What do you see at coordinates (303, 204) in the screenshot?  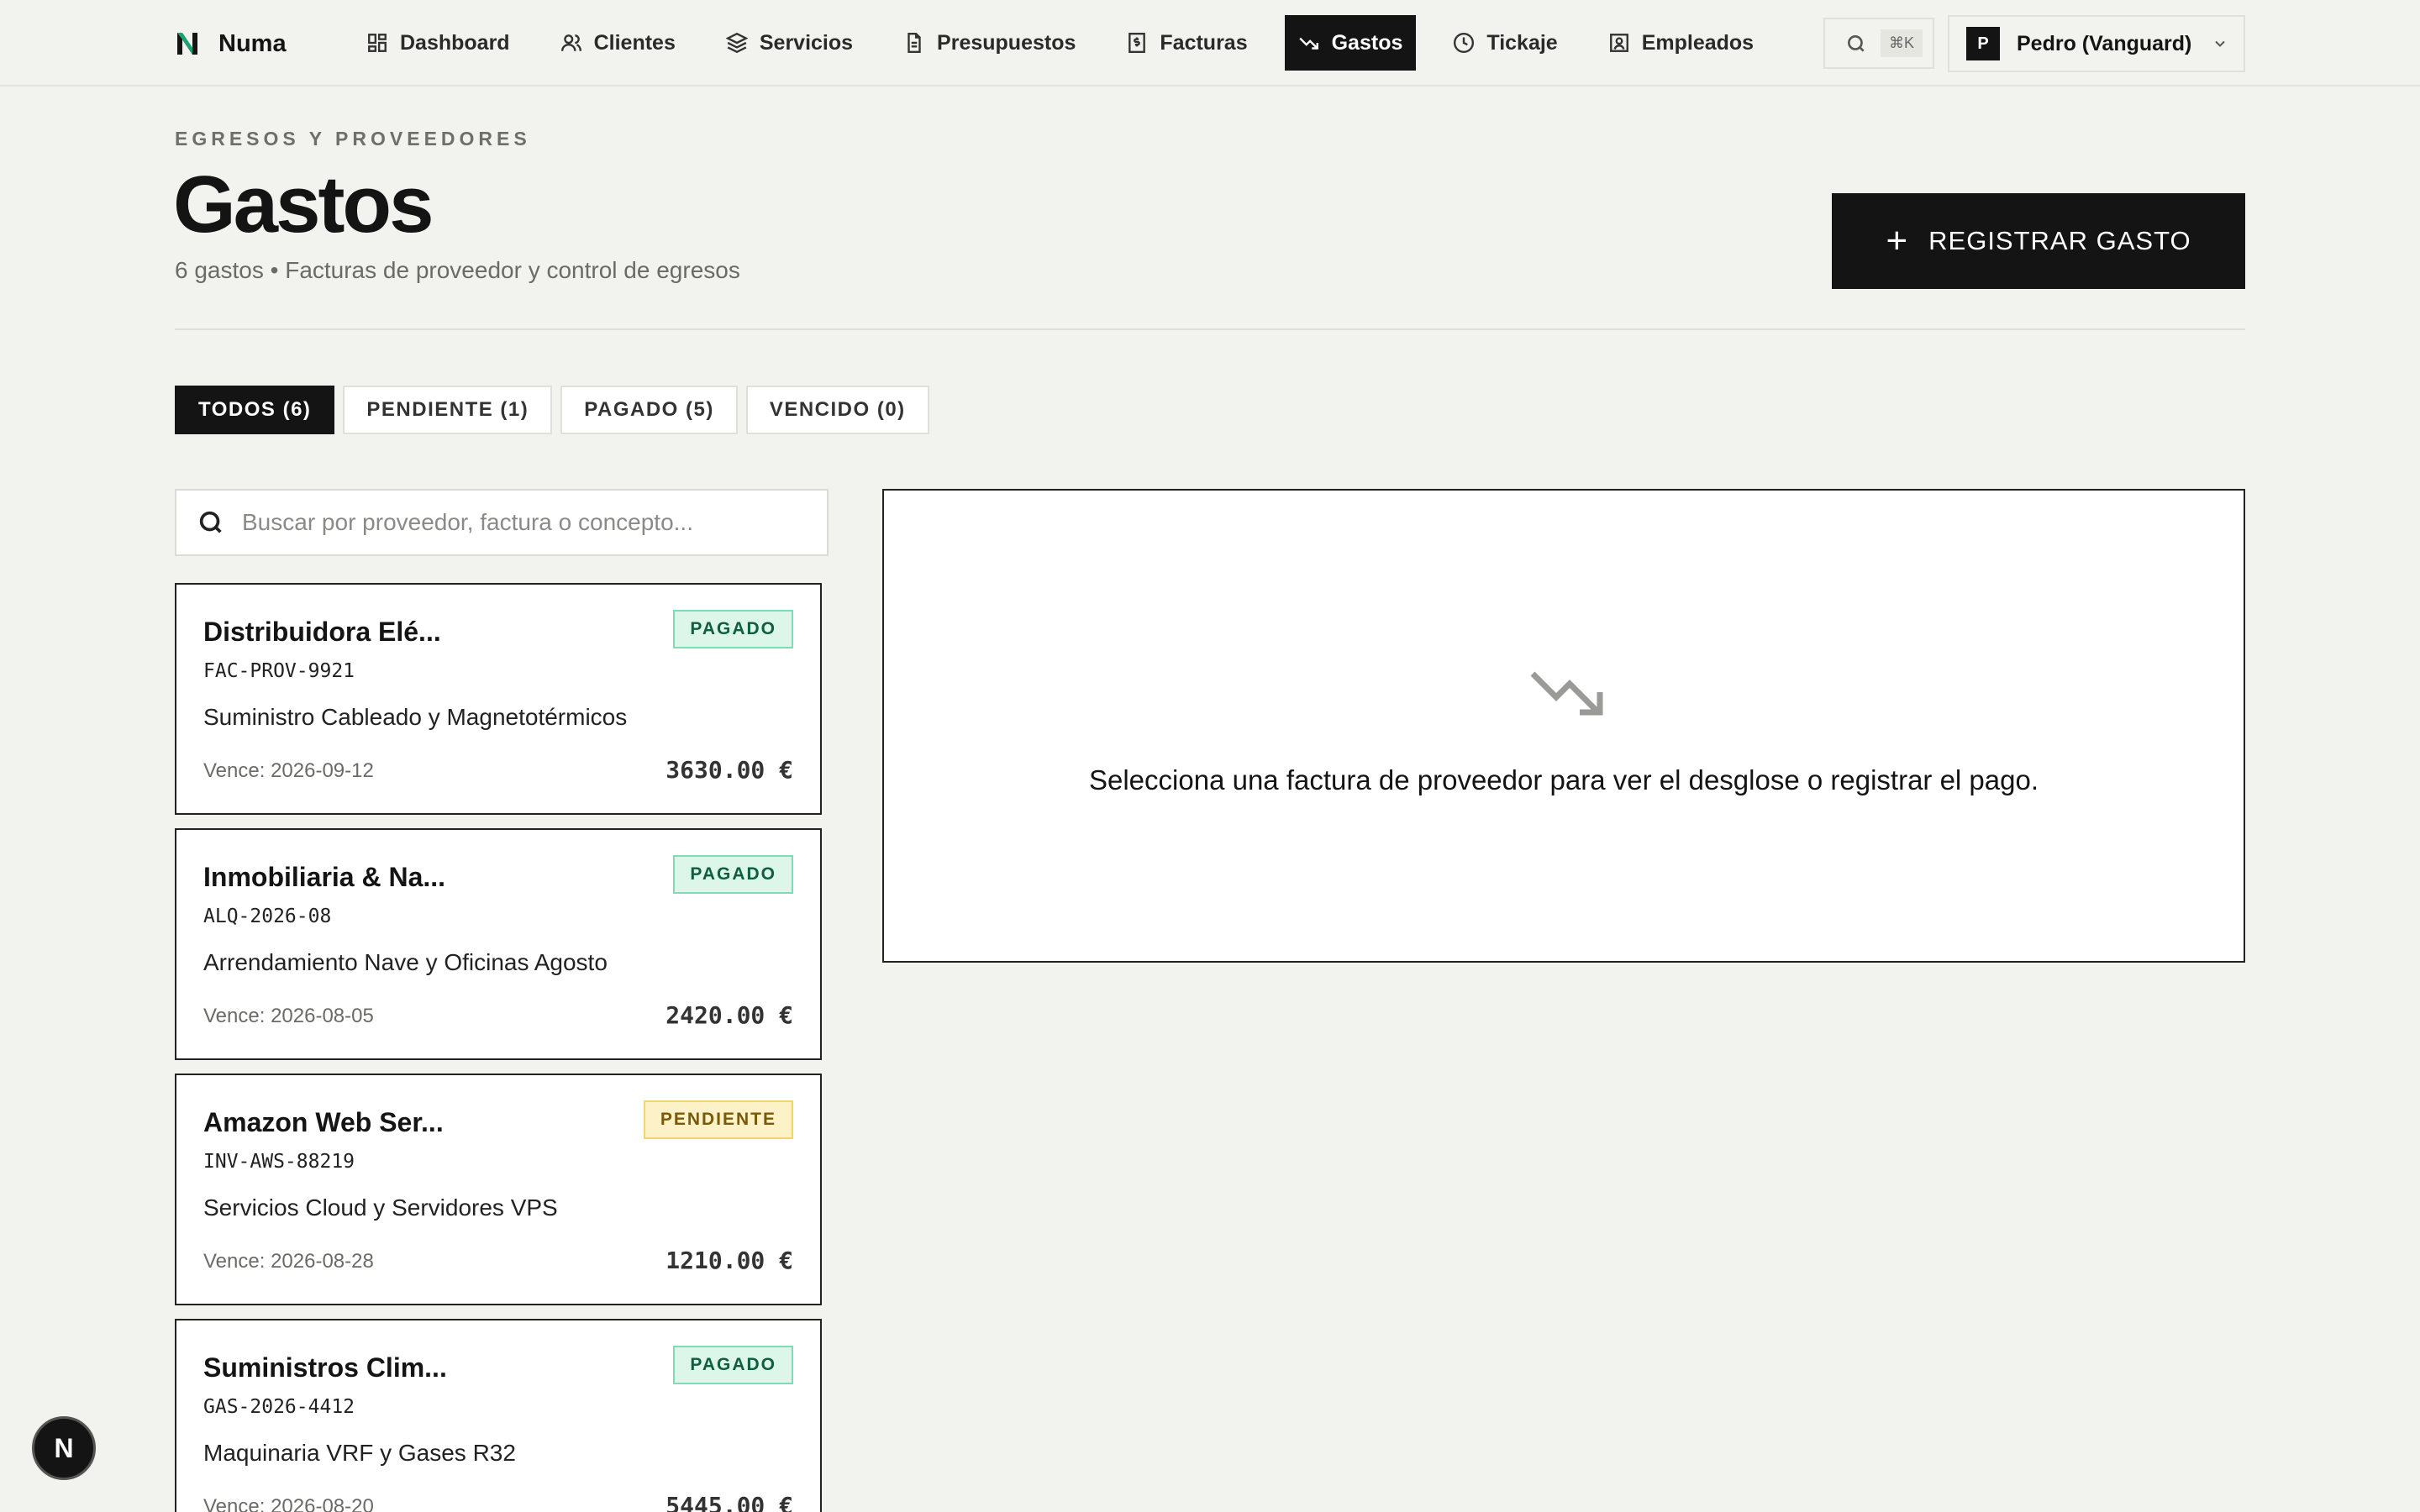 I see `page-title: Gastos` at bounding box center [303, 204].